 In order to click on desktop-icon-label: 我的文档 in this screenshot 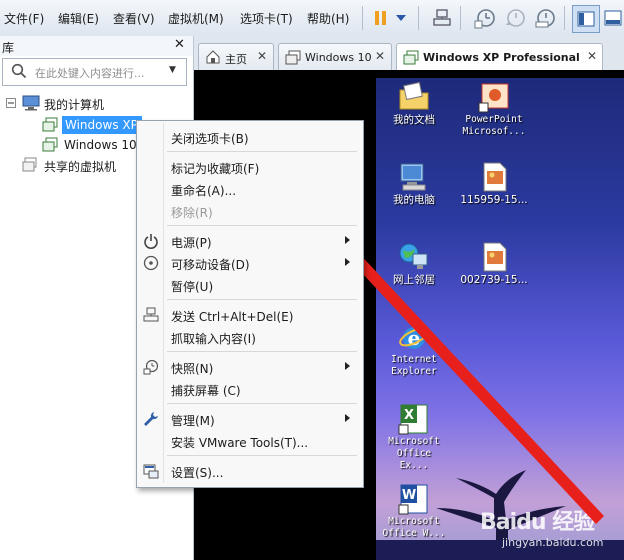, I will do `click(414, 120)`.